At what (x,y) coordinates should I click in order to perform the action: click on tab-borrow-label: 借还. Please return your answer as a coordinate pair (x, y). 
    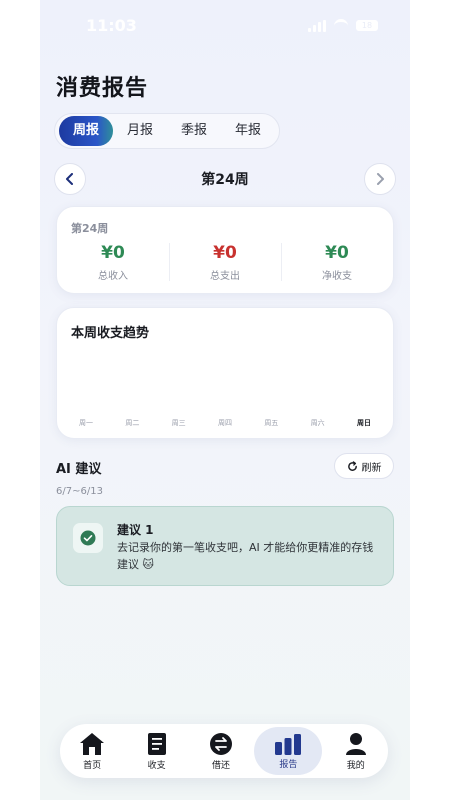
    Looking at the image, I should click on (220, 765).